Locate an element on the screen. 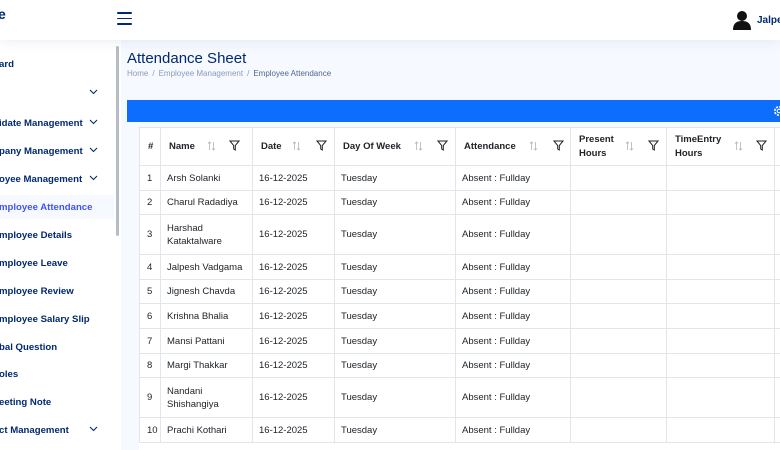  column-header-timeentry-hours: TimeEntry Hours is located at coordinates (720, 146).